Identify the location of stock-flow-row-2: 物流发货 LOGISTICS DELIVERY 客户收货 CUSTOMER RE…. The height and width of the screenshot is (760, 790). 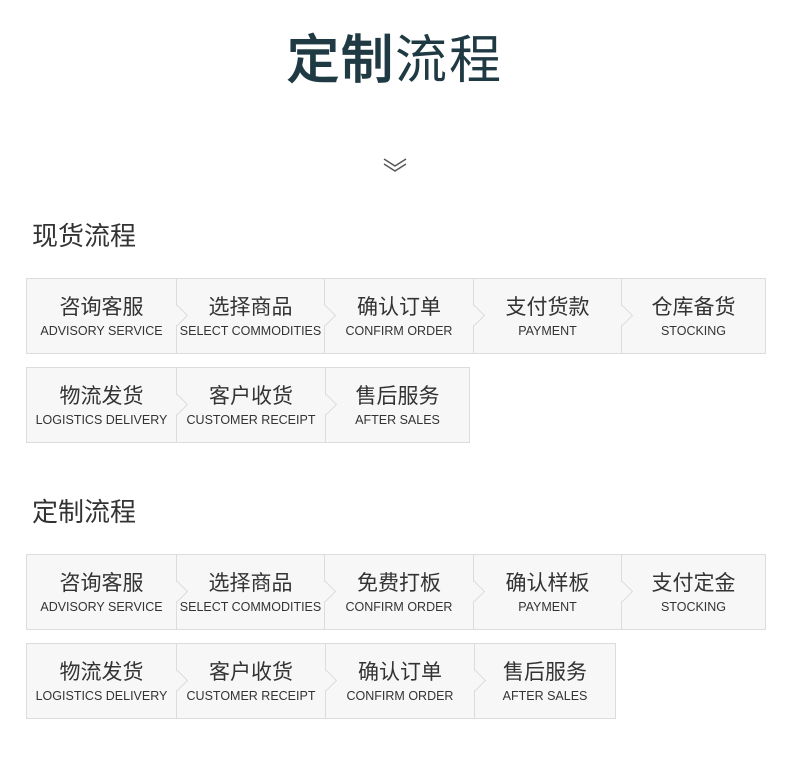
(248, 405).